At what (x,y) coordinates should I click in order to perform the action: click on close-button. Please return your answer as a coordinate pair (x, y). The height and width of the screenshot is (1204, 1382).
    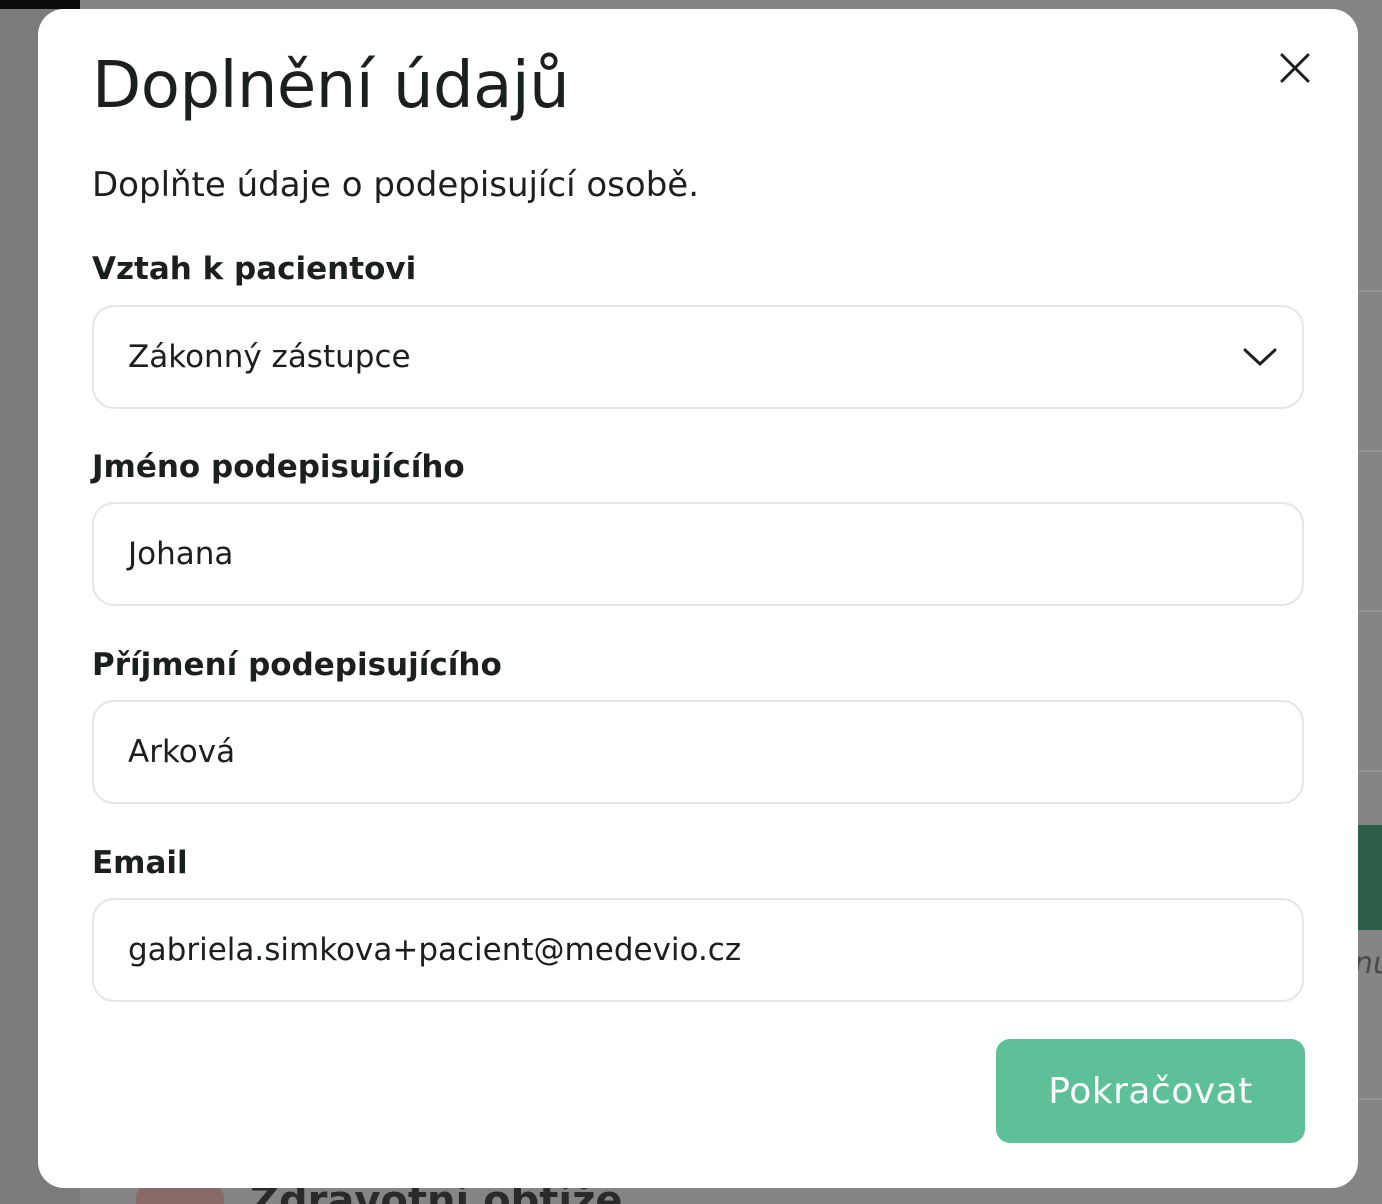
    Looking at the image, I should click on (1295, 68).